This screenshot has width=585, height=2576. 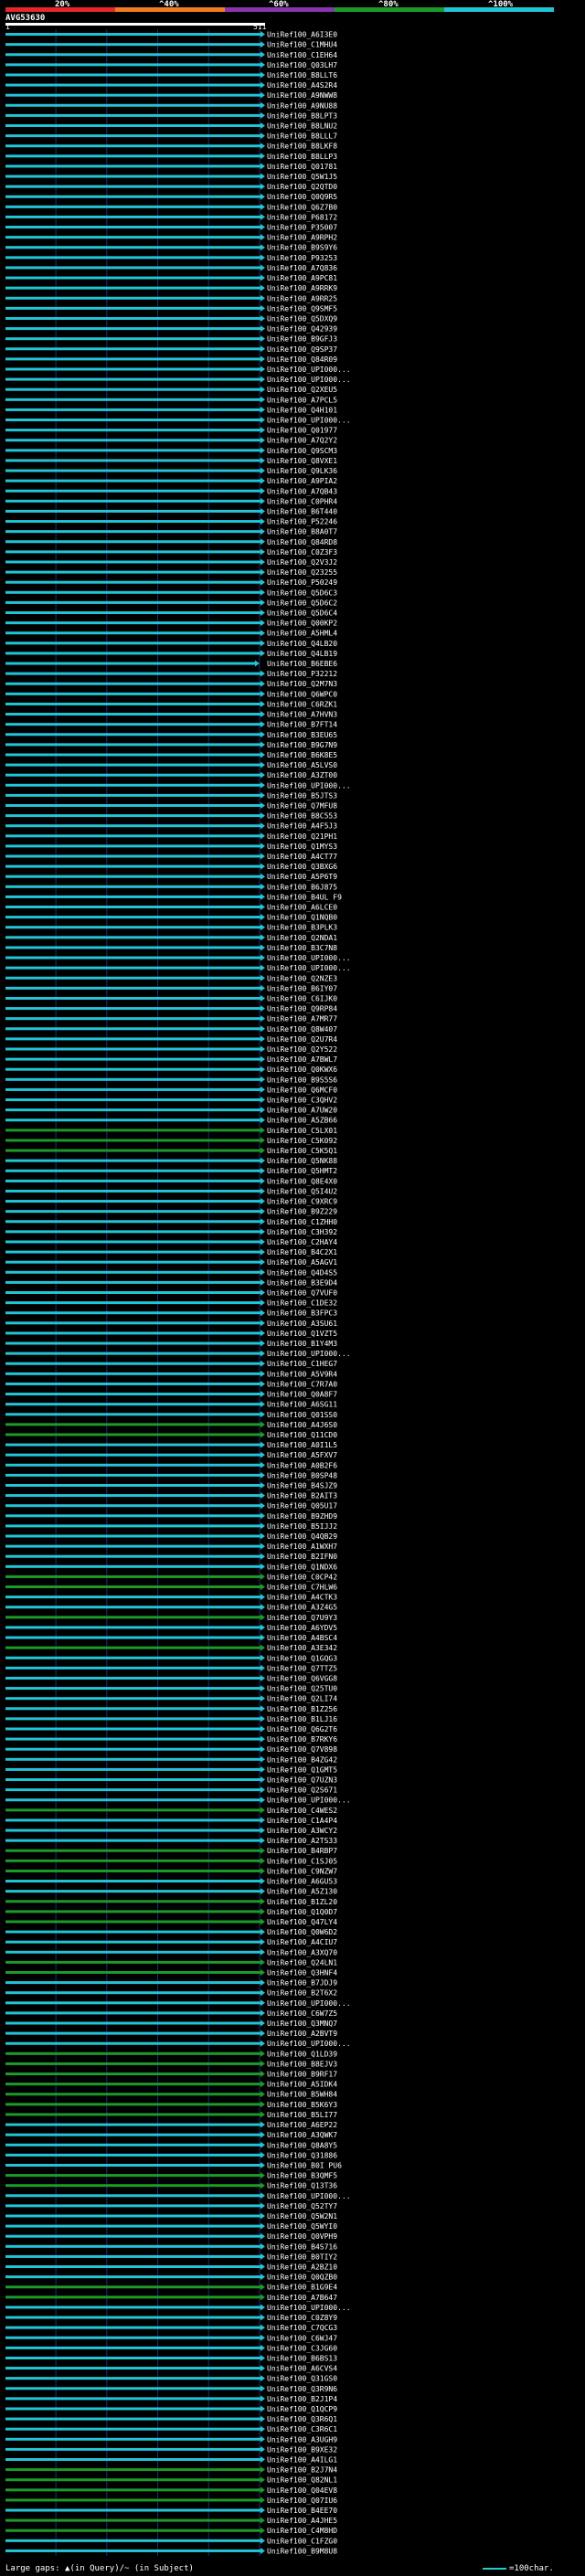 What do you see at coordinates (302, 1475) in the screenshot?
I see `hit-label: UniRef100_B0SP48` at bounding box center [302, 1475].